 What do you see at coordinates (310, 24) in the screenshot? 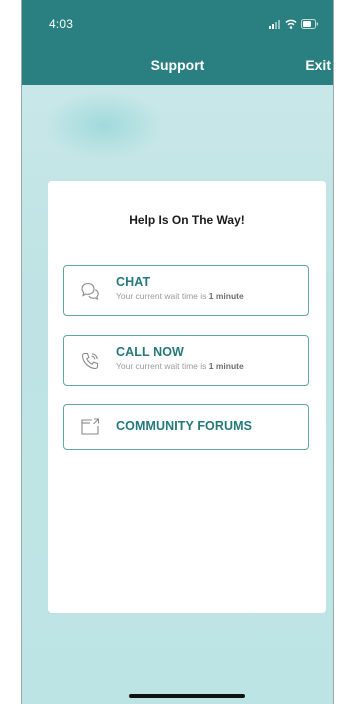
I see `battery-icon` at bounding box center [310, 24].